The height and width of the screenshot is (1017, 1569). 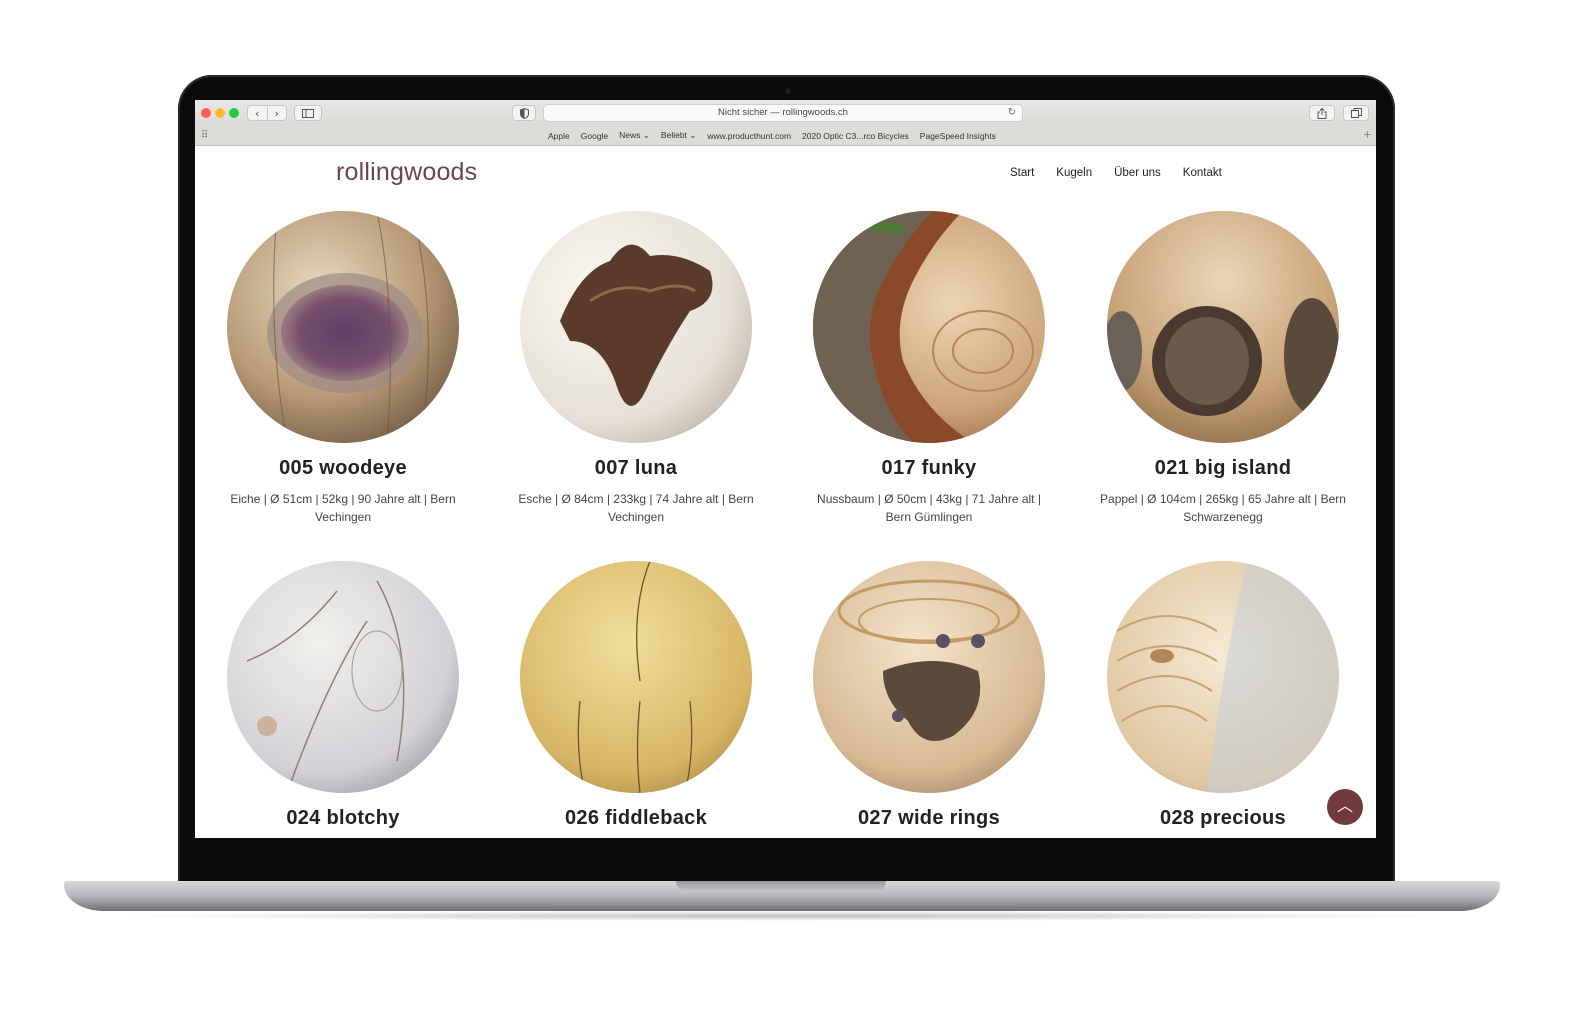 I want to click on product-title: 005 woodeye, so click(x=343, y=468).